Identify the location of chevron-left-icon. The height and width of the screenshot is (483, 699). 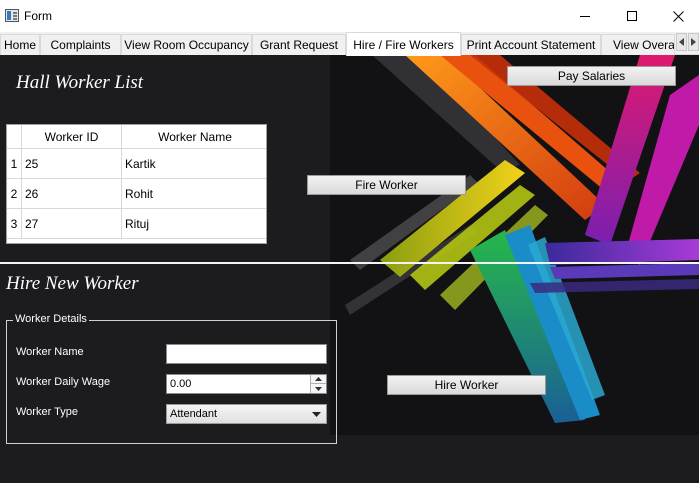
(681, 42).